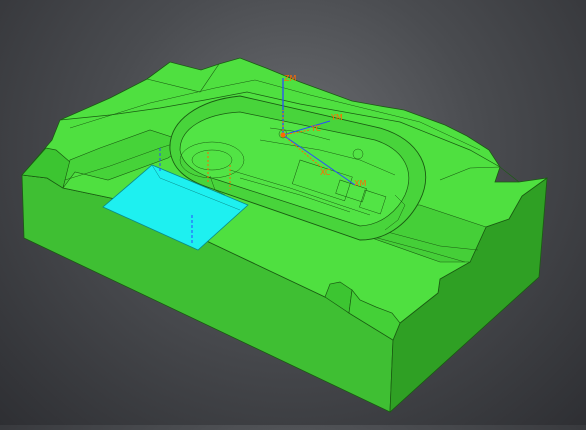 The height and width of the screenshot is (430, 586). Describe the element at coordinates (336, 117) in the screenshot. I see `ym-label: YM` at that location.